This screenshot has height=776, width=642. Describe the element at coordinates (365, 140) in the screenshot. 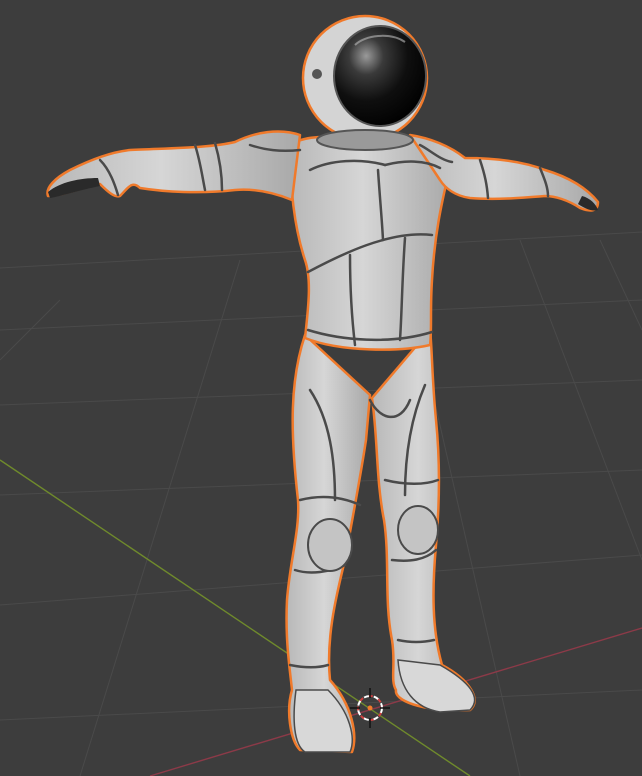

I see `neck-ring` at that location.